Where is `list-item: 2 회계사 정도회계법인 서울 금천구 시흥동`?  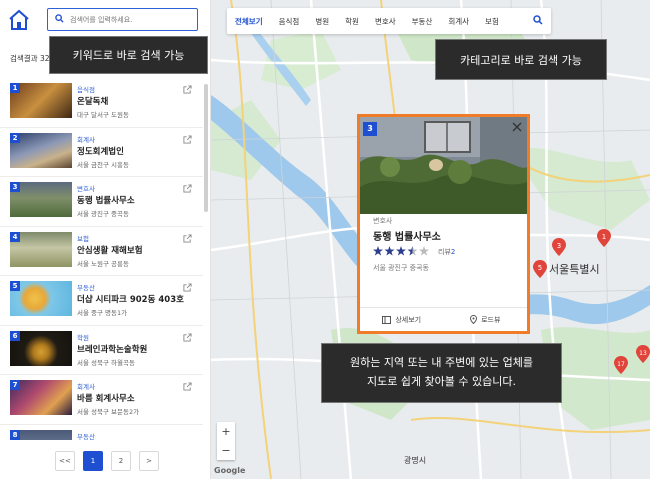 list-item: 2 회계사 정도회계법인 서울 금천구 시흥동 is located at coordinates (101, 152).